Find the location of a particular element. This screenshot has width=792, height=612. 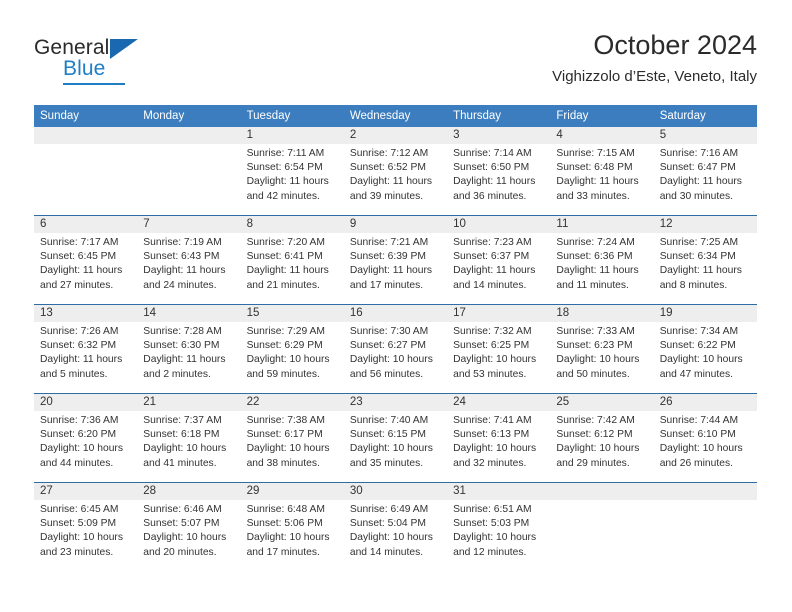

daylight-duration-line2: and 12 minutes. is located at coordinates (490, 552).